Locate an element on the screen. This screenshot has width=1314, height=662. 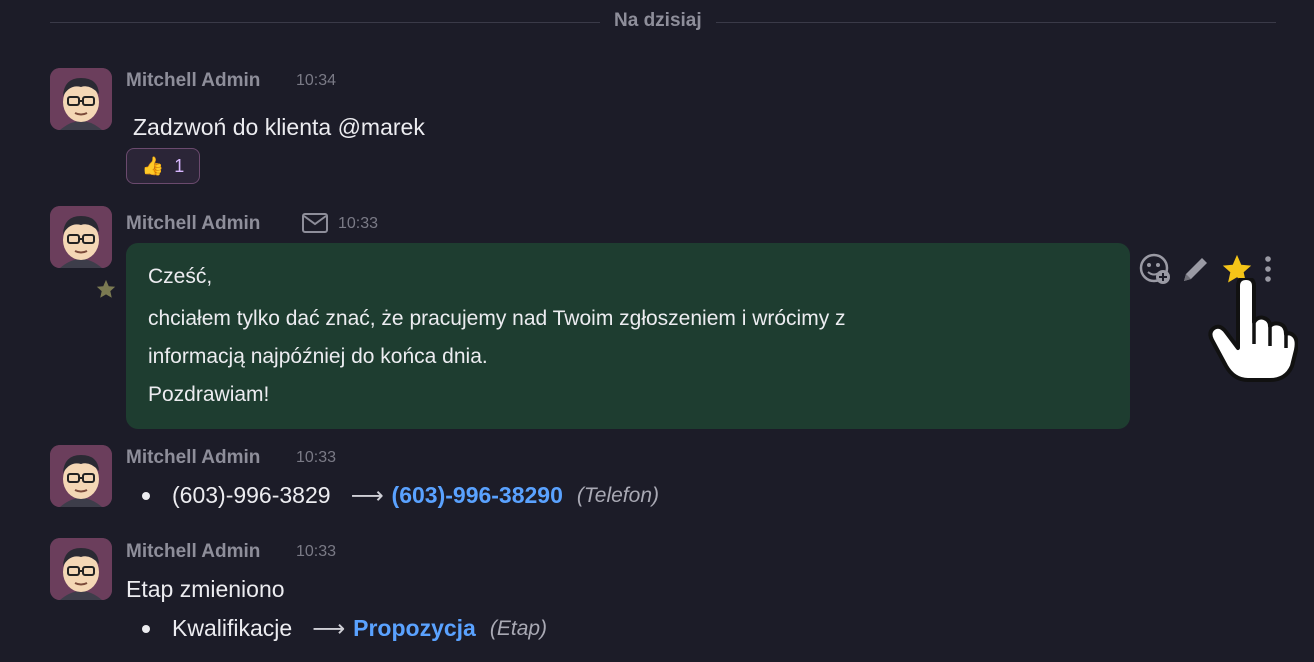
starred-star-icon is located at coordinates (106, 288).